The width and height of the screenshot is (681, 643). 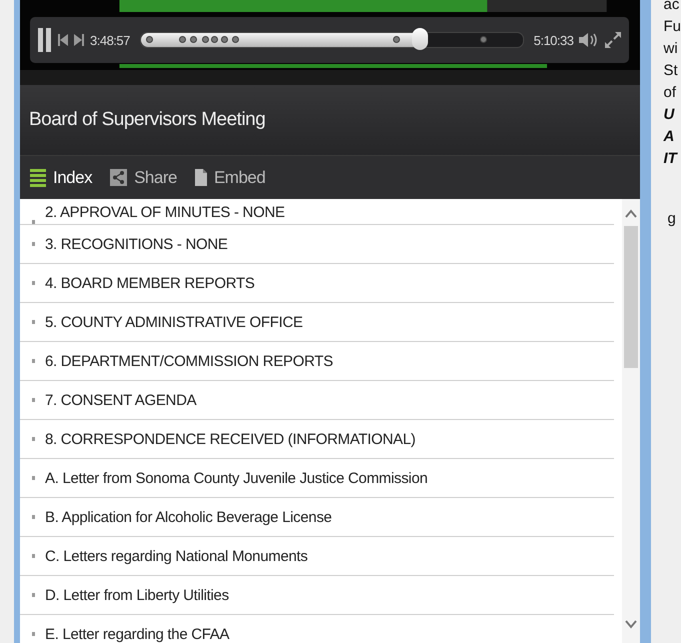 I want to click on text-fragment: Fu, so click(x=672, y=27).